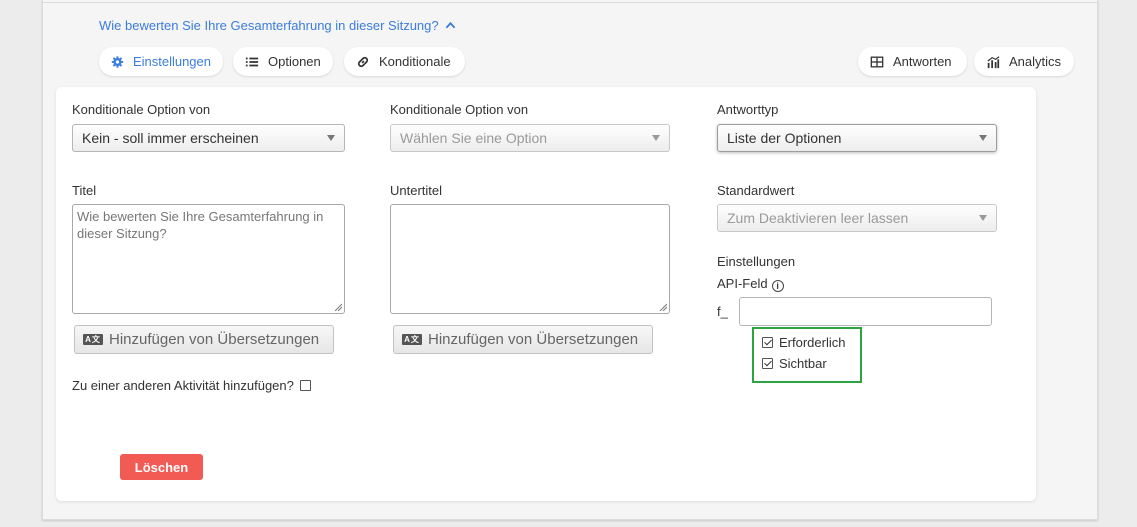 Image resolution: width=1137 pixels, height=527 pixels. I want to click on required-checkbox, so click(767, 342).